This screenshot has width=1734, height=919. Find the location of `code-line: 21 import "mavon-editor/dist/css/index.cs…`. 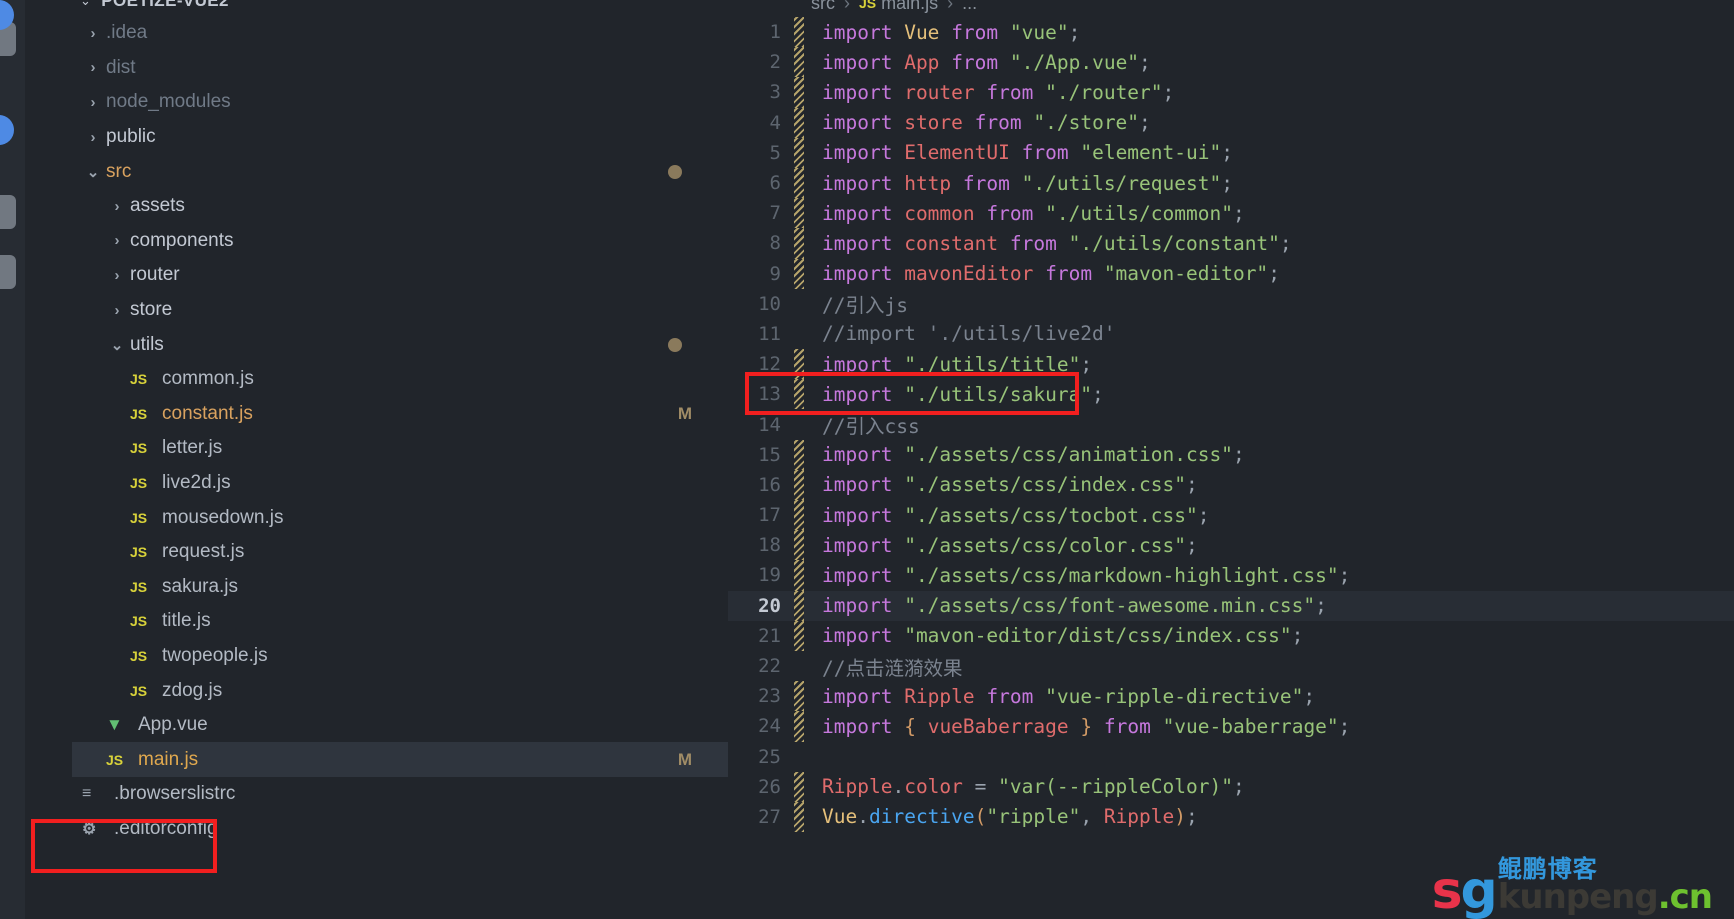

code-line: 21 import "mavon-editor/dist/css/index.cs… is located at coordinates (1231, 635).